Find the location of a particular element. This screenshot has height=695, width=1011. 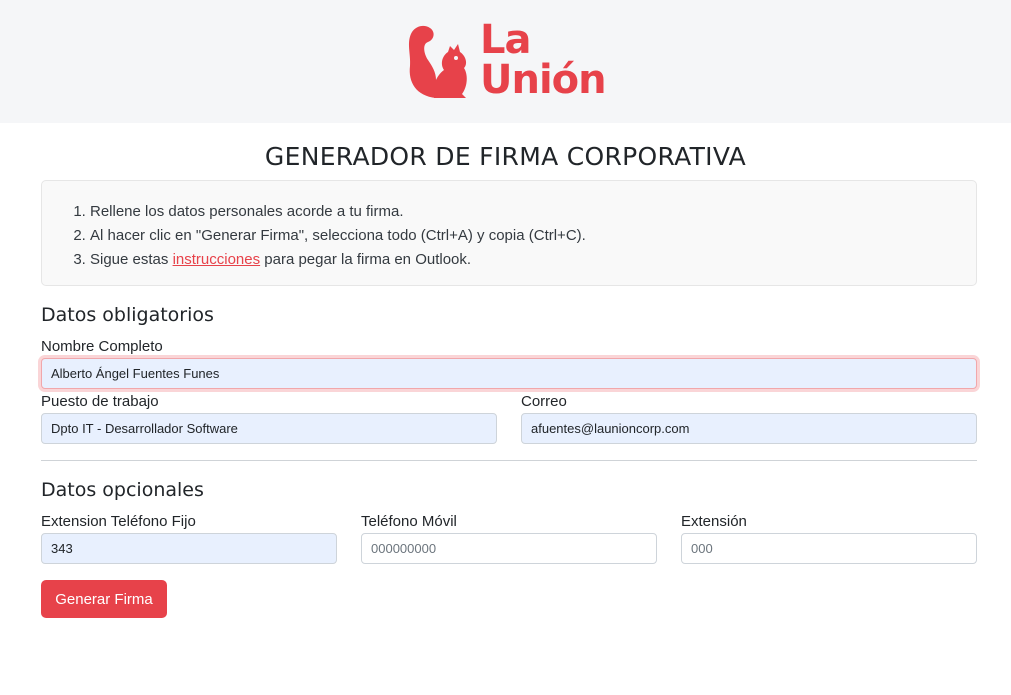

email-label: Correo is located at coordinates (544, 401).